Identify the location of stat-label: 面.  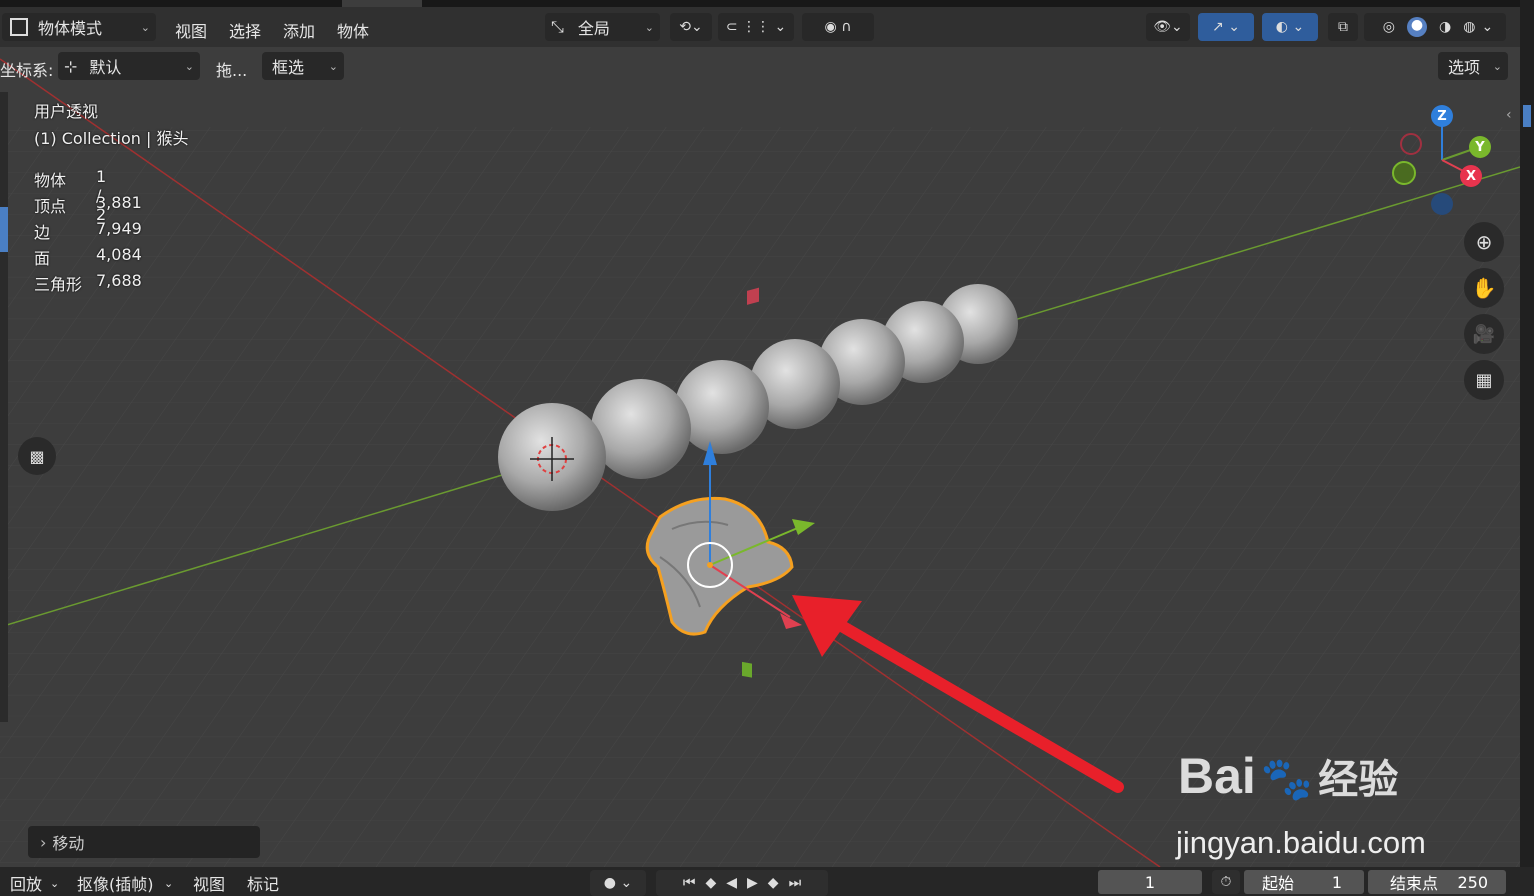
(42, 258).